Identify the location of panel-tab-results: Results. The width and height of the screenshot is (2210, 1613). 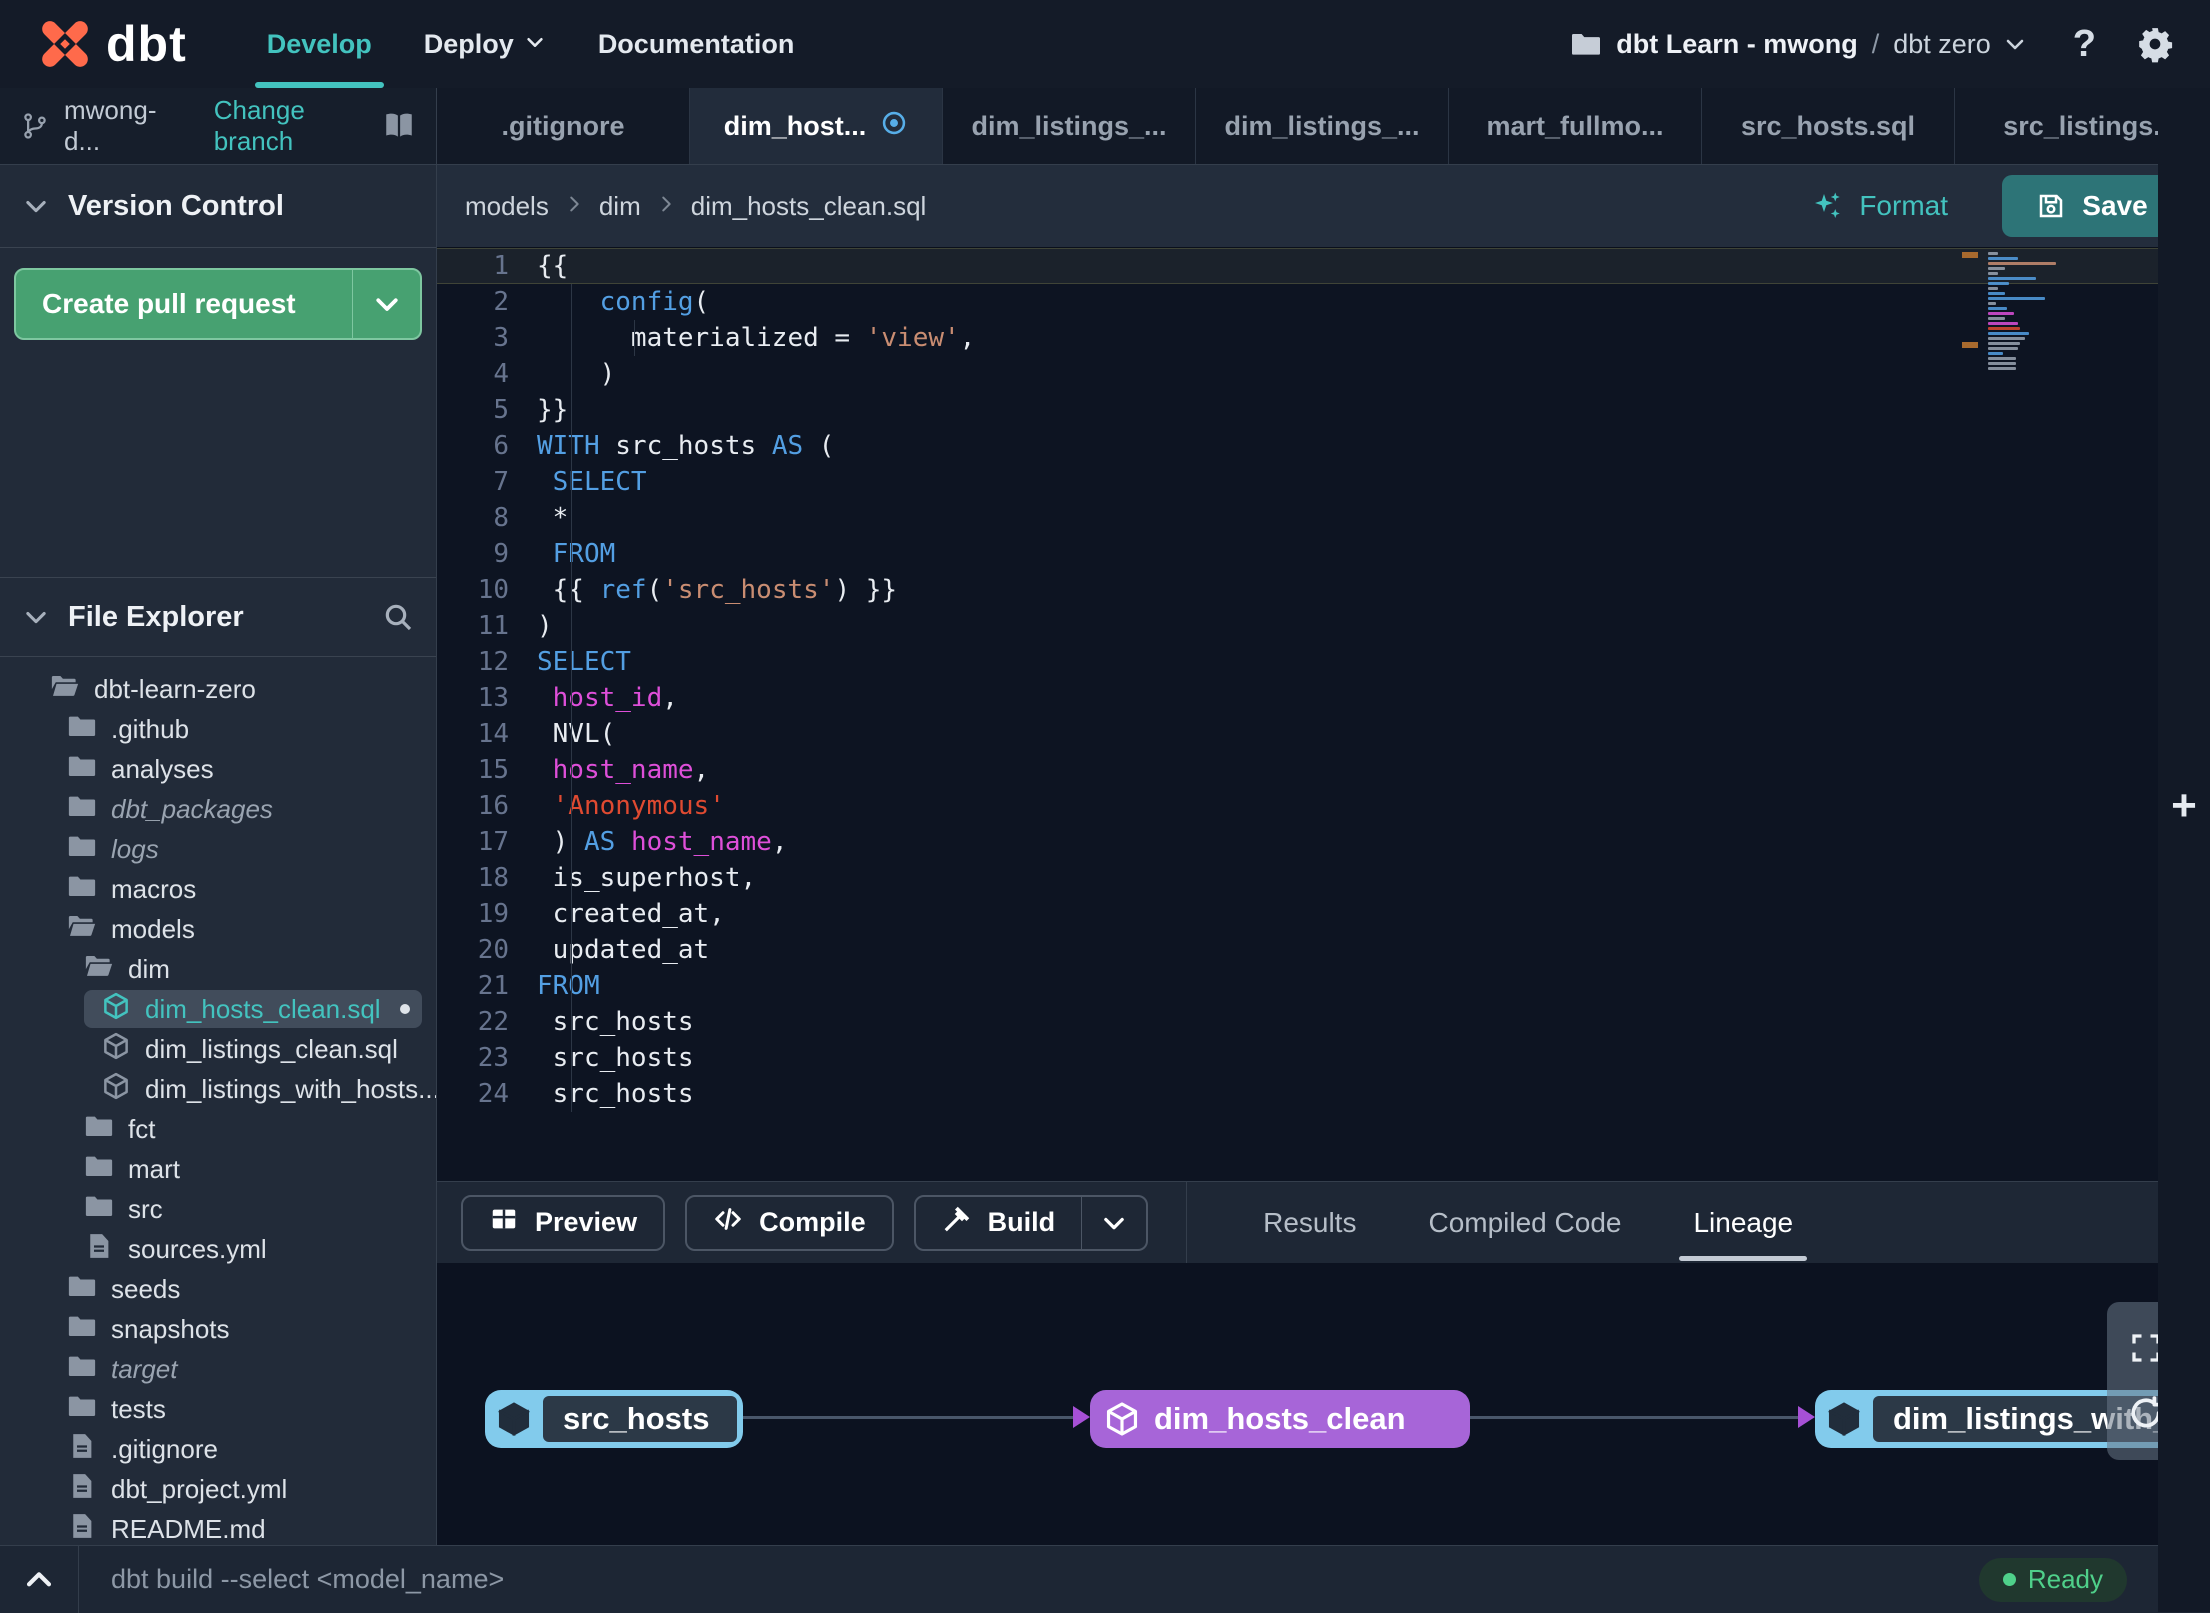
(1309, 1222).